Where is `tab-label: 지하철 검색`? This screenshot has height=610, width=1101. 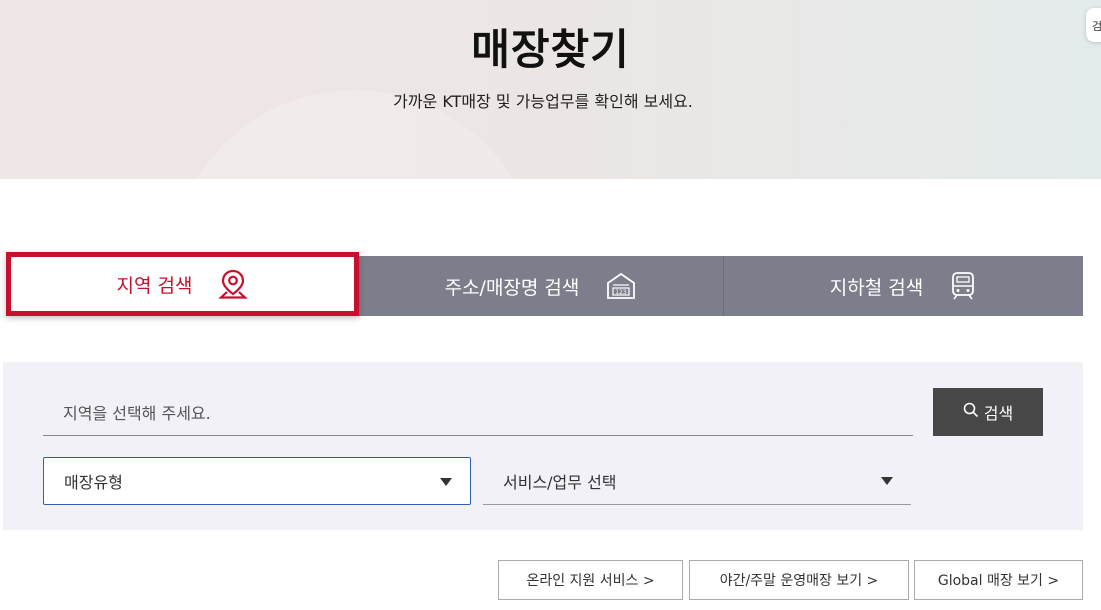
tab-label: 지하철 검색 is located at coordinates (876, 287).